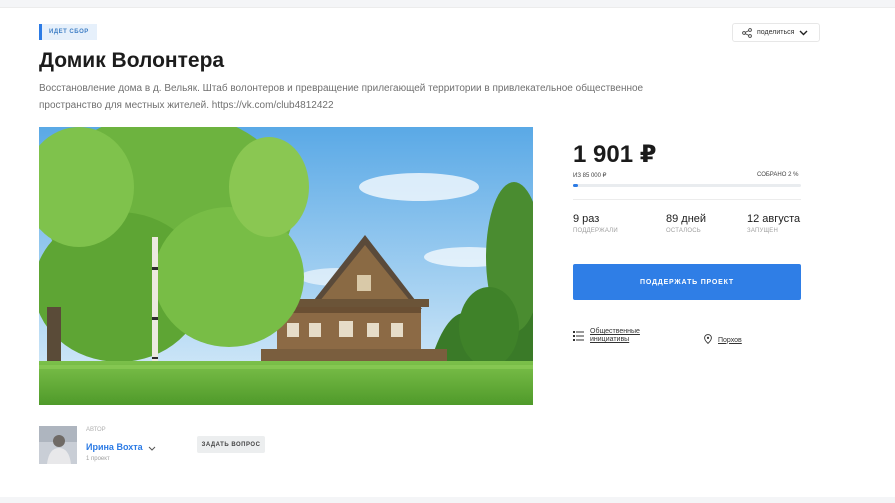 The image size is (895, 503). I want to click on author-name: Ирина Вохта, so click(114, 447).